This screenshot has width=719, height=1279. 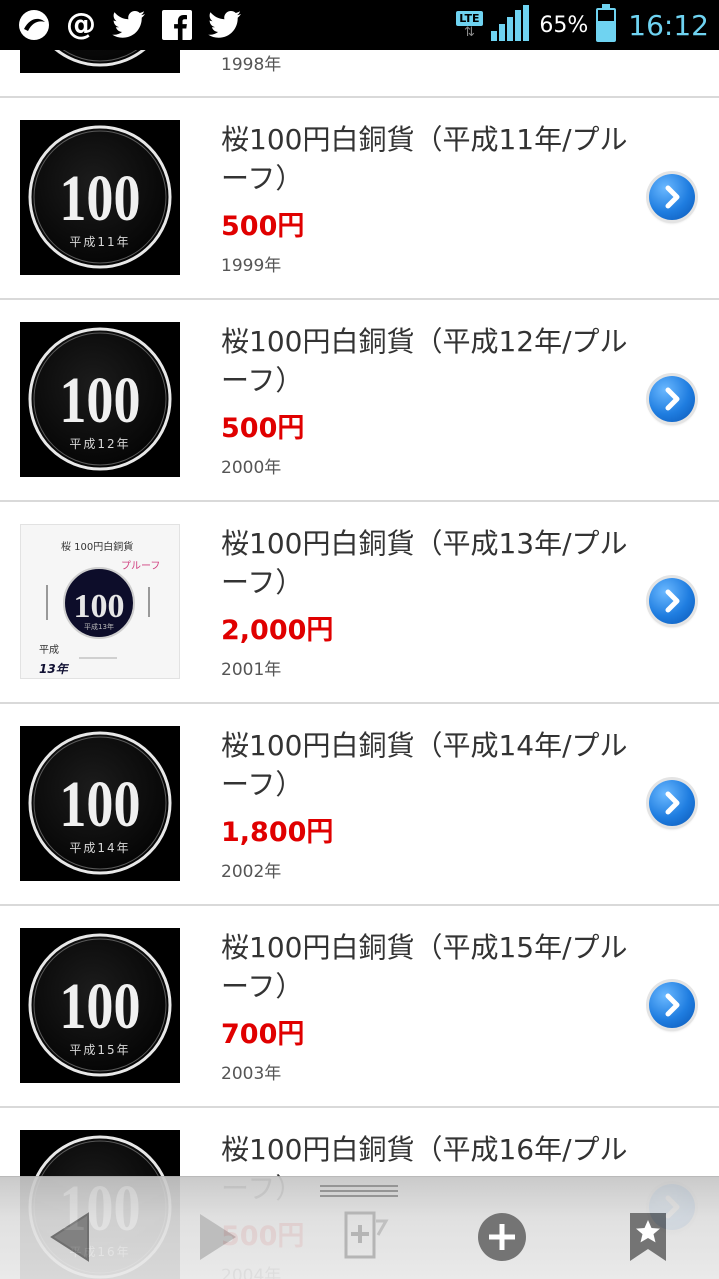 What do you see at coordinates (359, 74) in the screenshot?
I see `list-item: 100 平成10年 1998年` at bounding box center [359, 74].